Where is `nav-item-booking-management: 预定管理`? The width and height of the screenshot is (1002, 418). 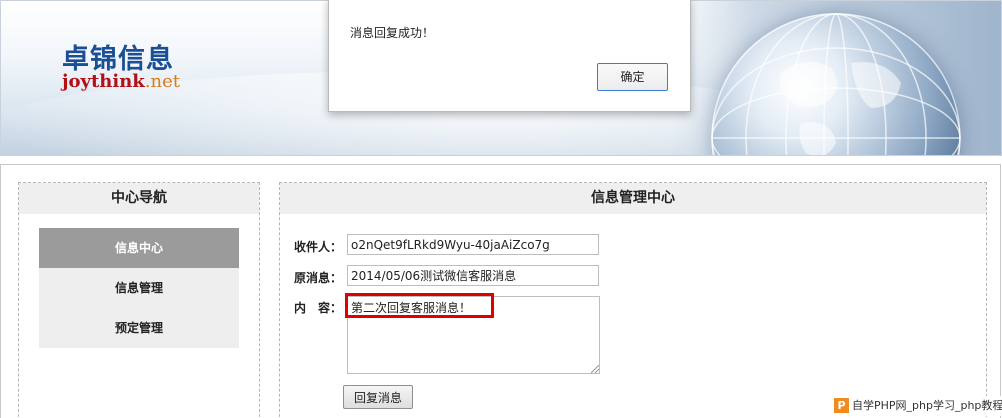
nav-item-booking-management: 预定管理 is located at coordinates (139, 328).